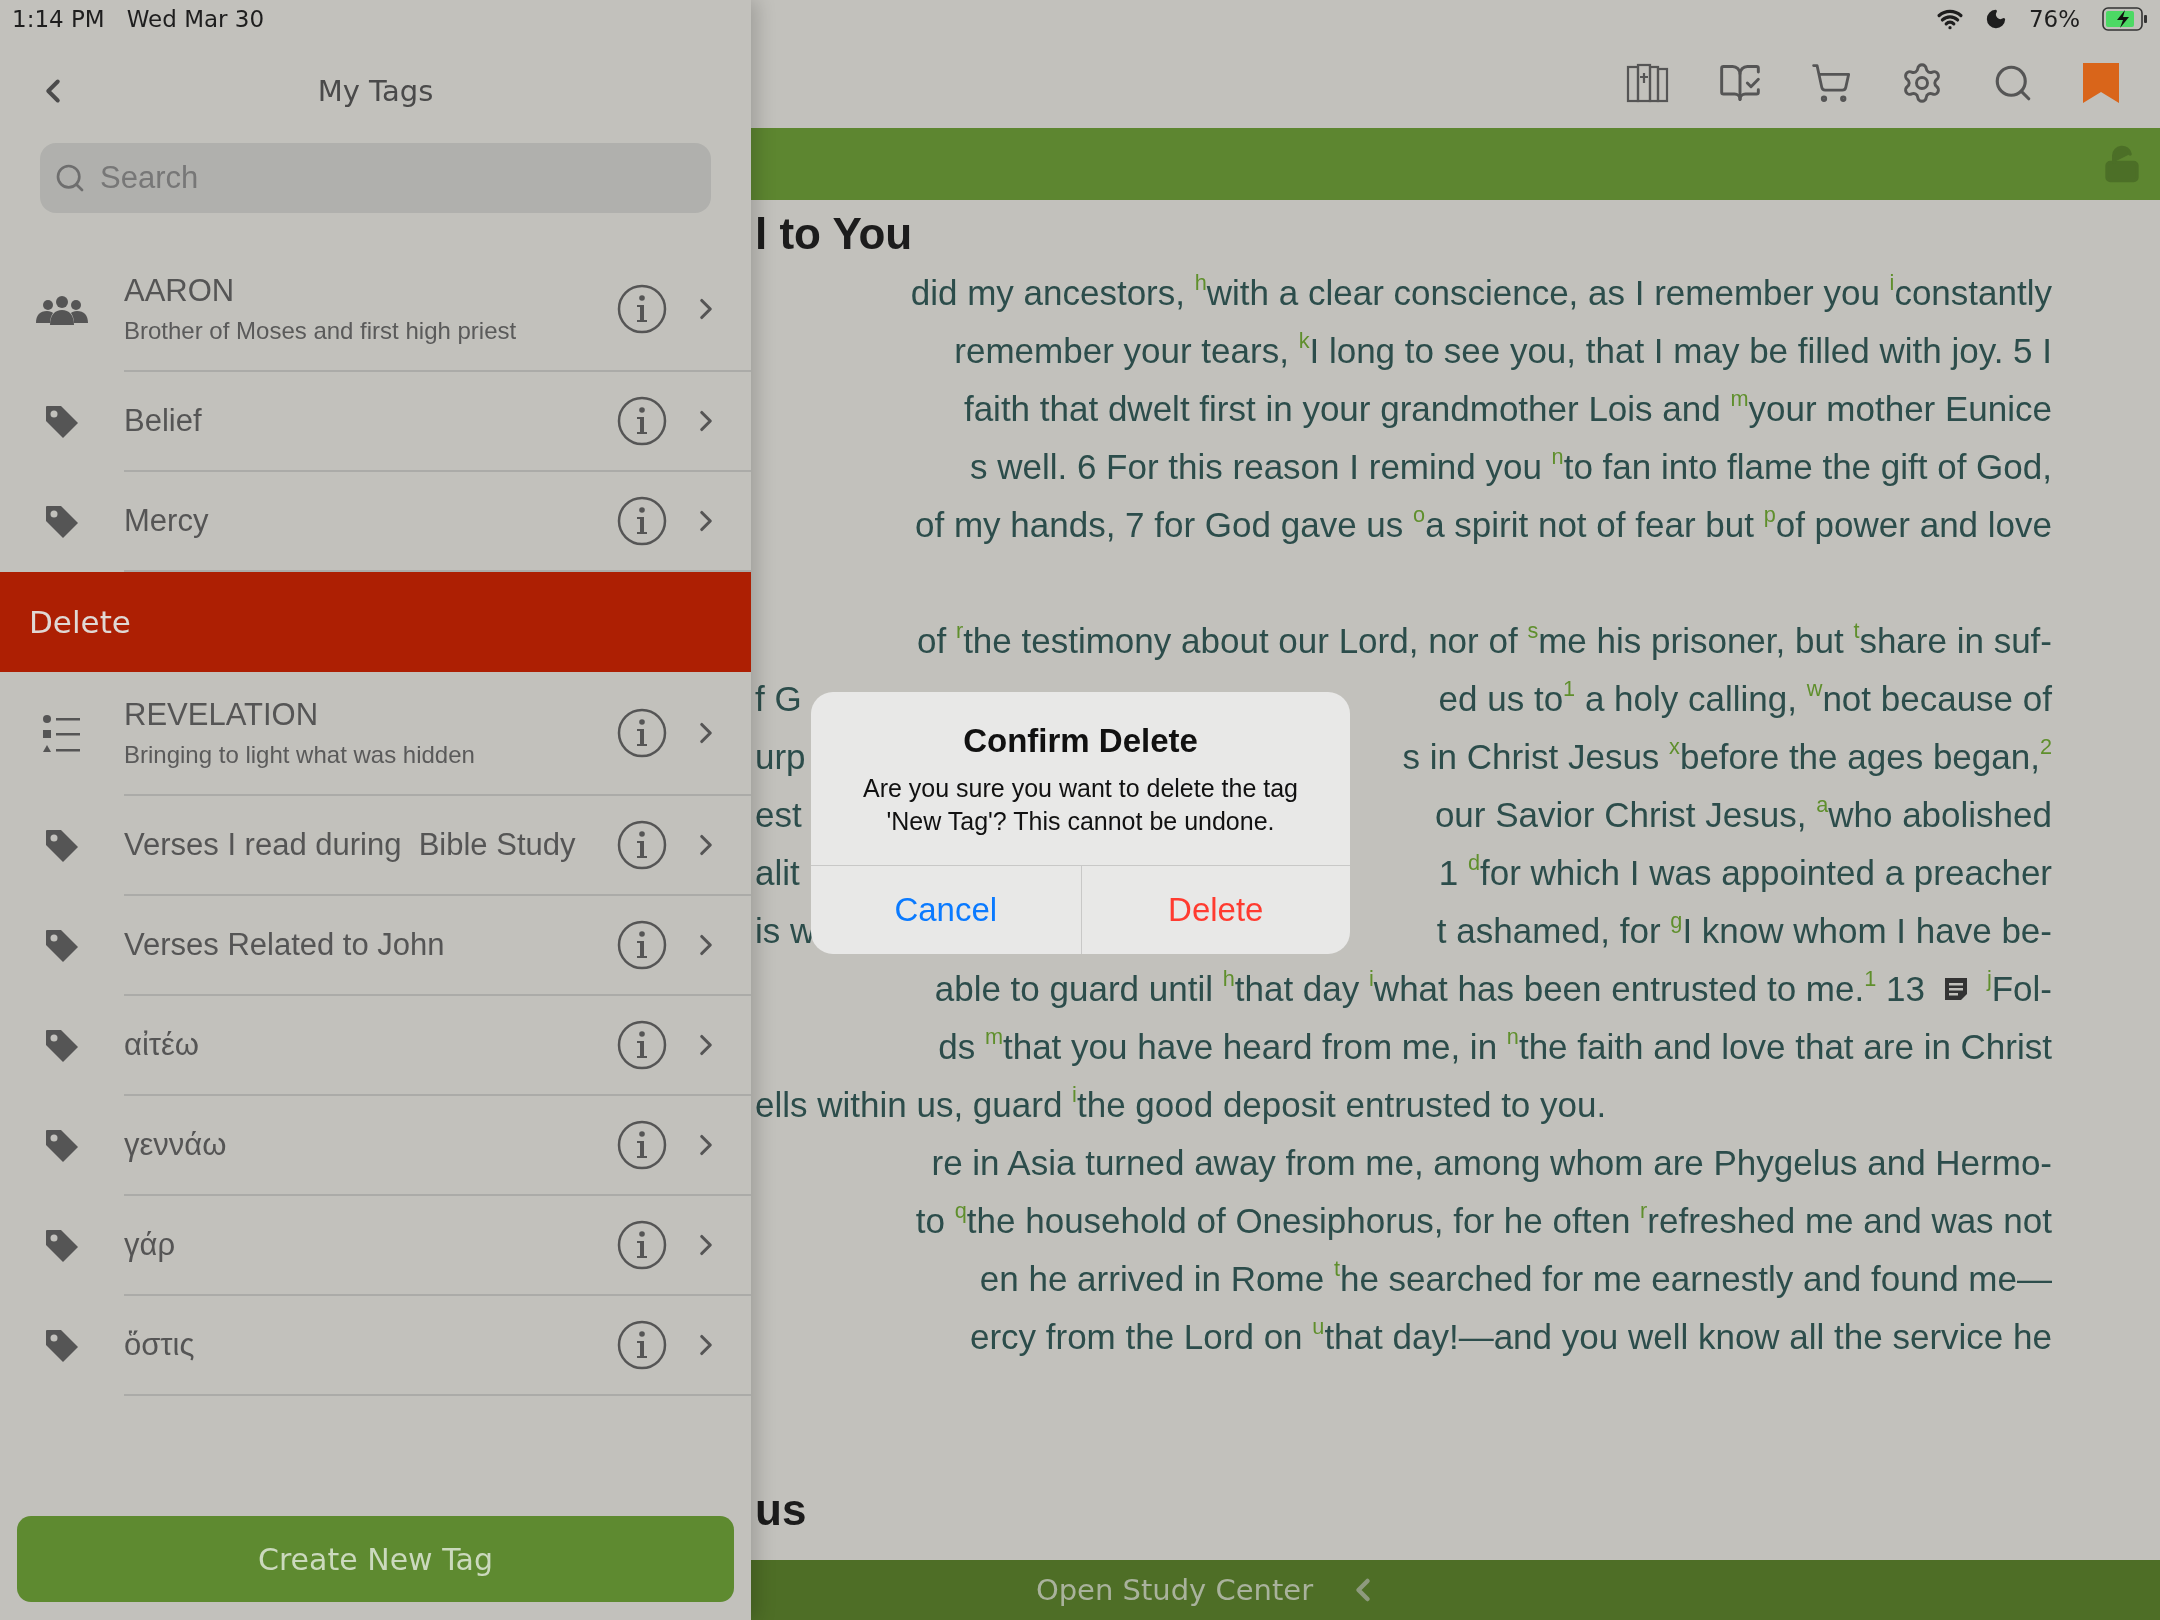 The width and height of the screenshot is (2160, 1620). Describe the element at coordinates (1995, 19) in the screenshot. I see `moon-icon` at that location.